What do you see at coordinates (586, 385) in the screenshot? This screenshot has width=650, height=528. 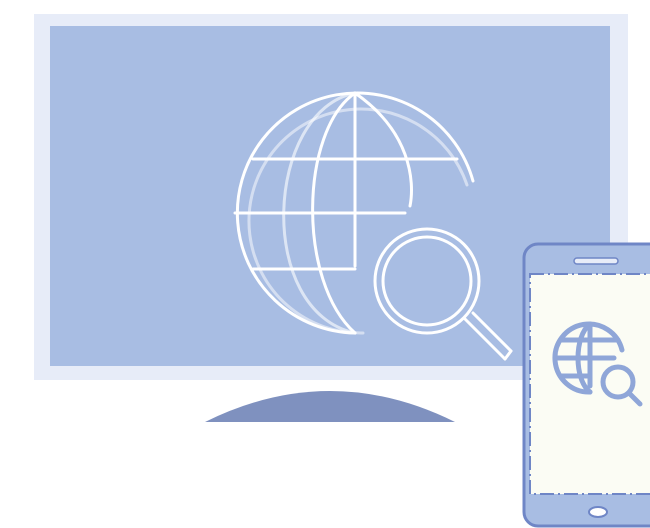 I see `mobile-phone` at bounding box center [586, 385].